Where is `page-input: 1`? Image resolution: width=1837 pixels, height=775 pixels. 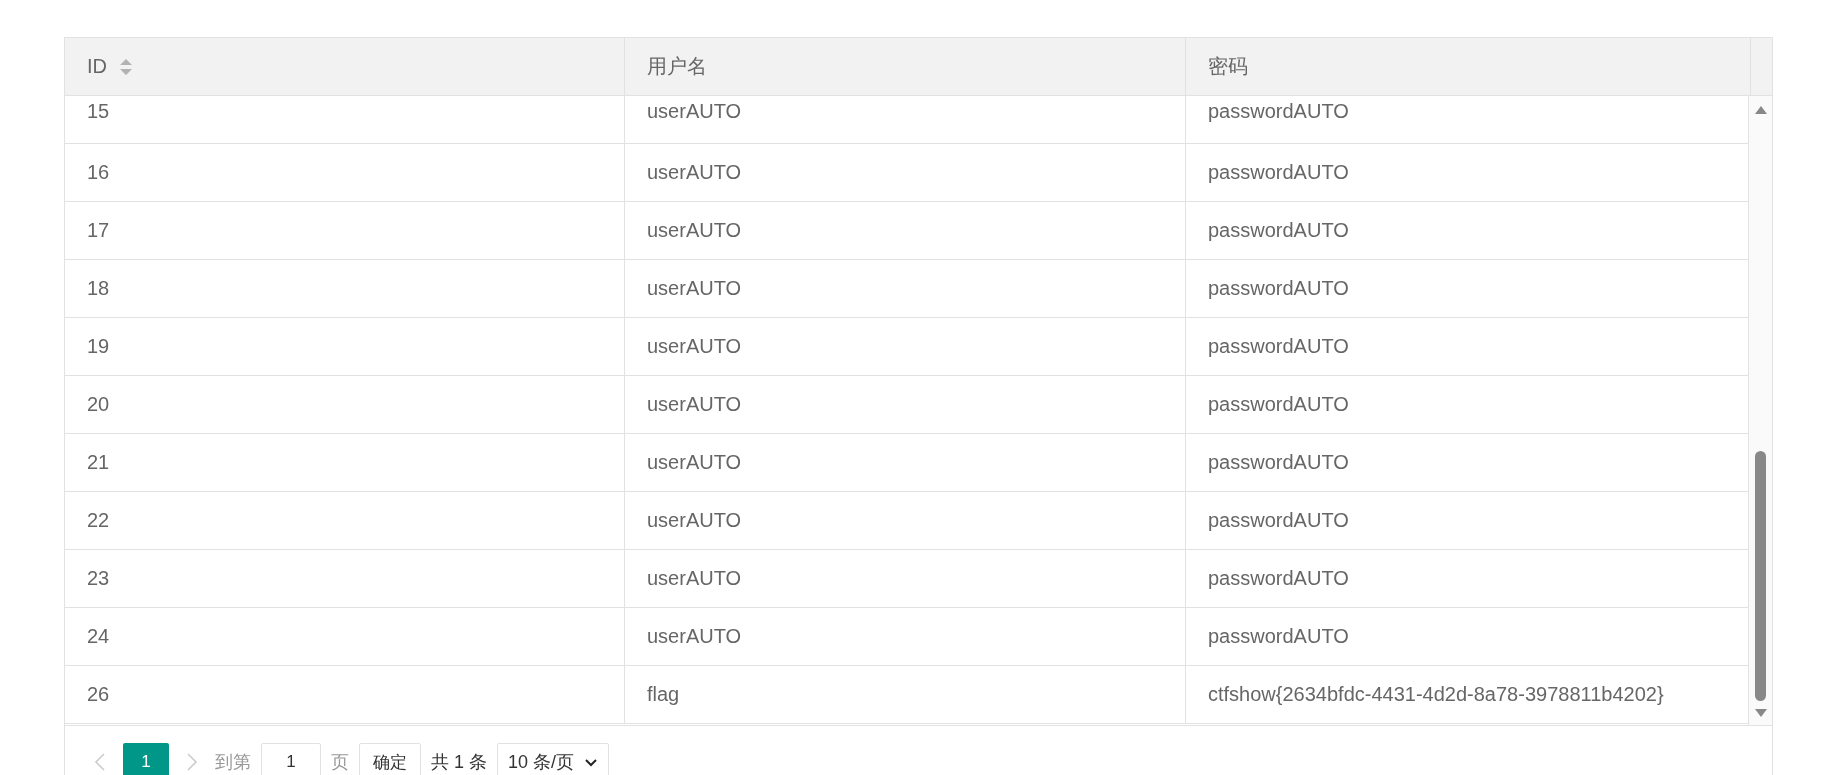 page-input: 1 is located at coordinates (291, 759).